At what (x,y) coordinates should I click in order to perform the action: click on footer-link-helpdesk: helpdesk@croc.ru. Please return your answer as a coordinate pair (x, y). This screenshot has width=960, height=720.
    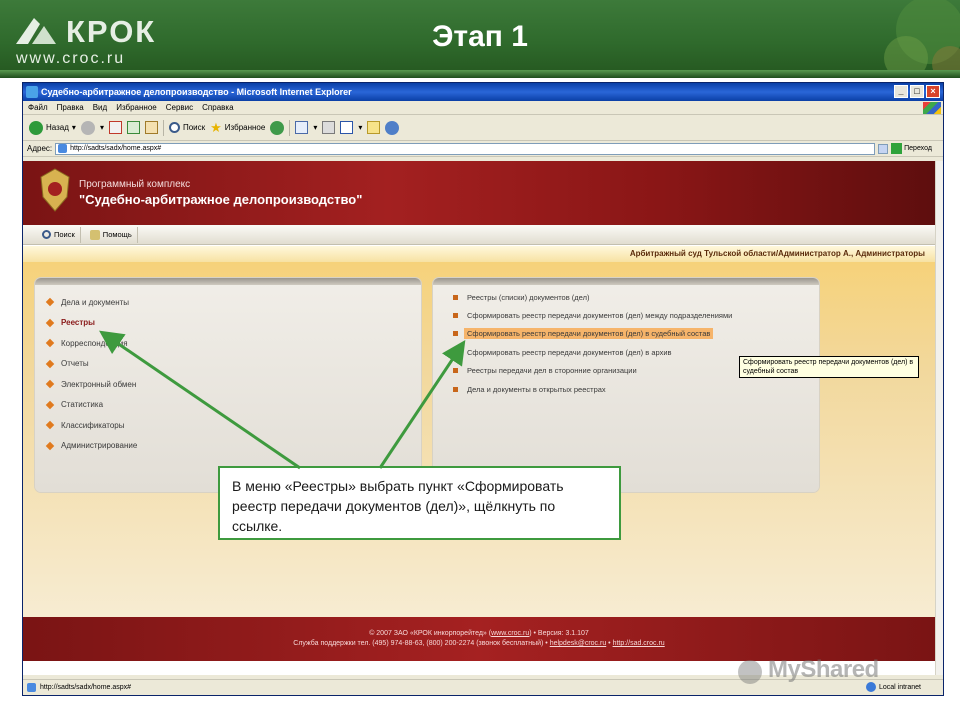
    Looking at the image, I should click on (578, 643).